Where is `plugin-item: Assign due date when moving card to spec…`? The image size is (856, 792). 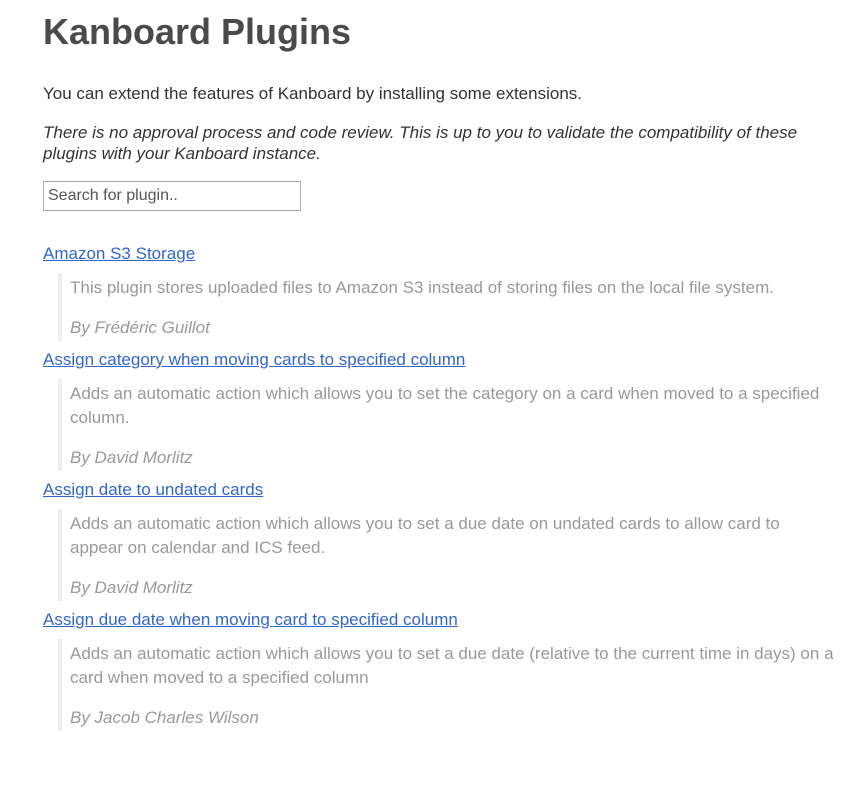
plugin-item: Assign due date when moving card to spec… is located at coordinates (439, 670).